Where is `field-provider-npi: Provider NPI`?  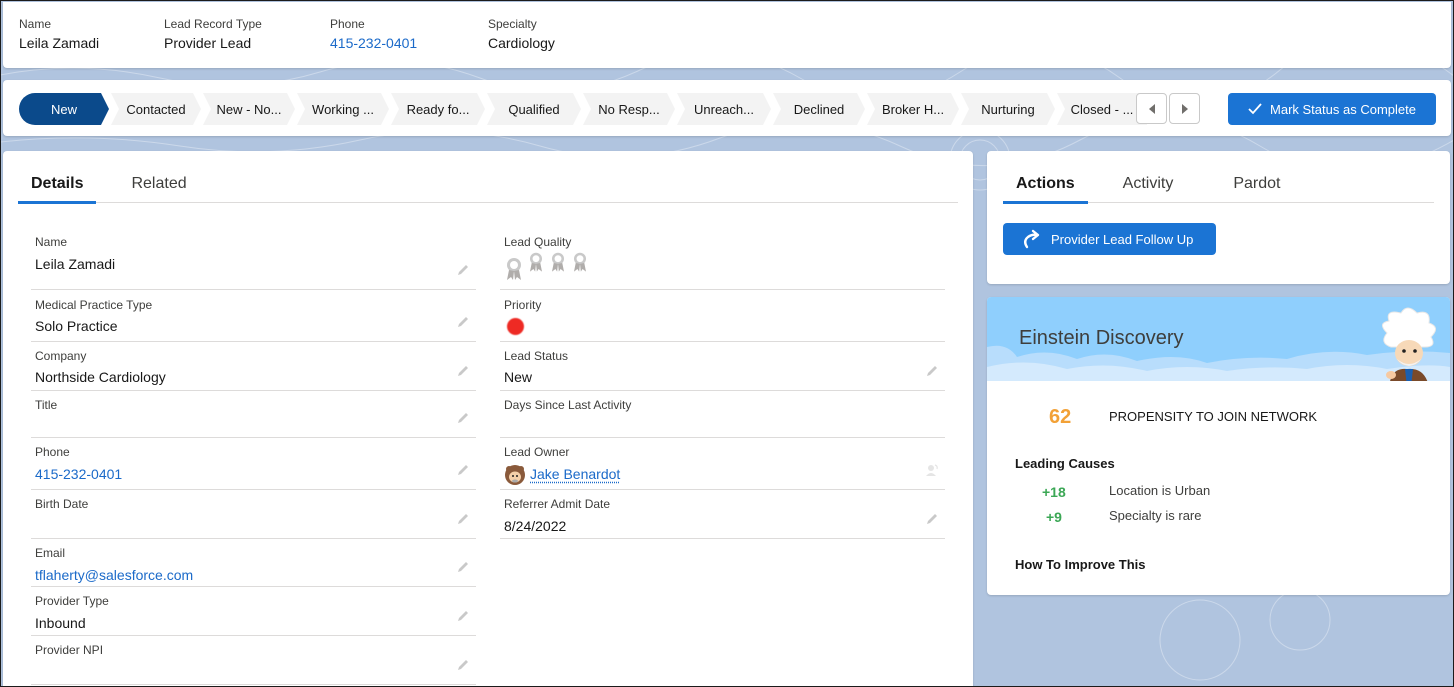 field-provider-npi: Provider NPI is located at coordinates (253, 661).